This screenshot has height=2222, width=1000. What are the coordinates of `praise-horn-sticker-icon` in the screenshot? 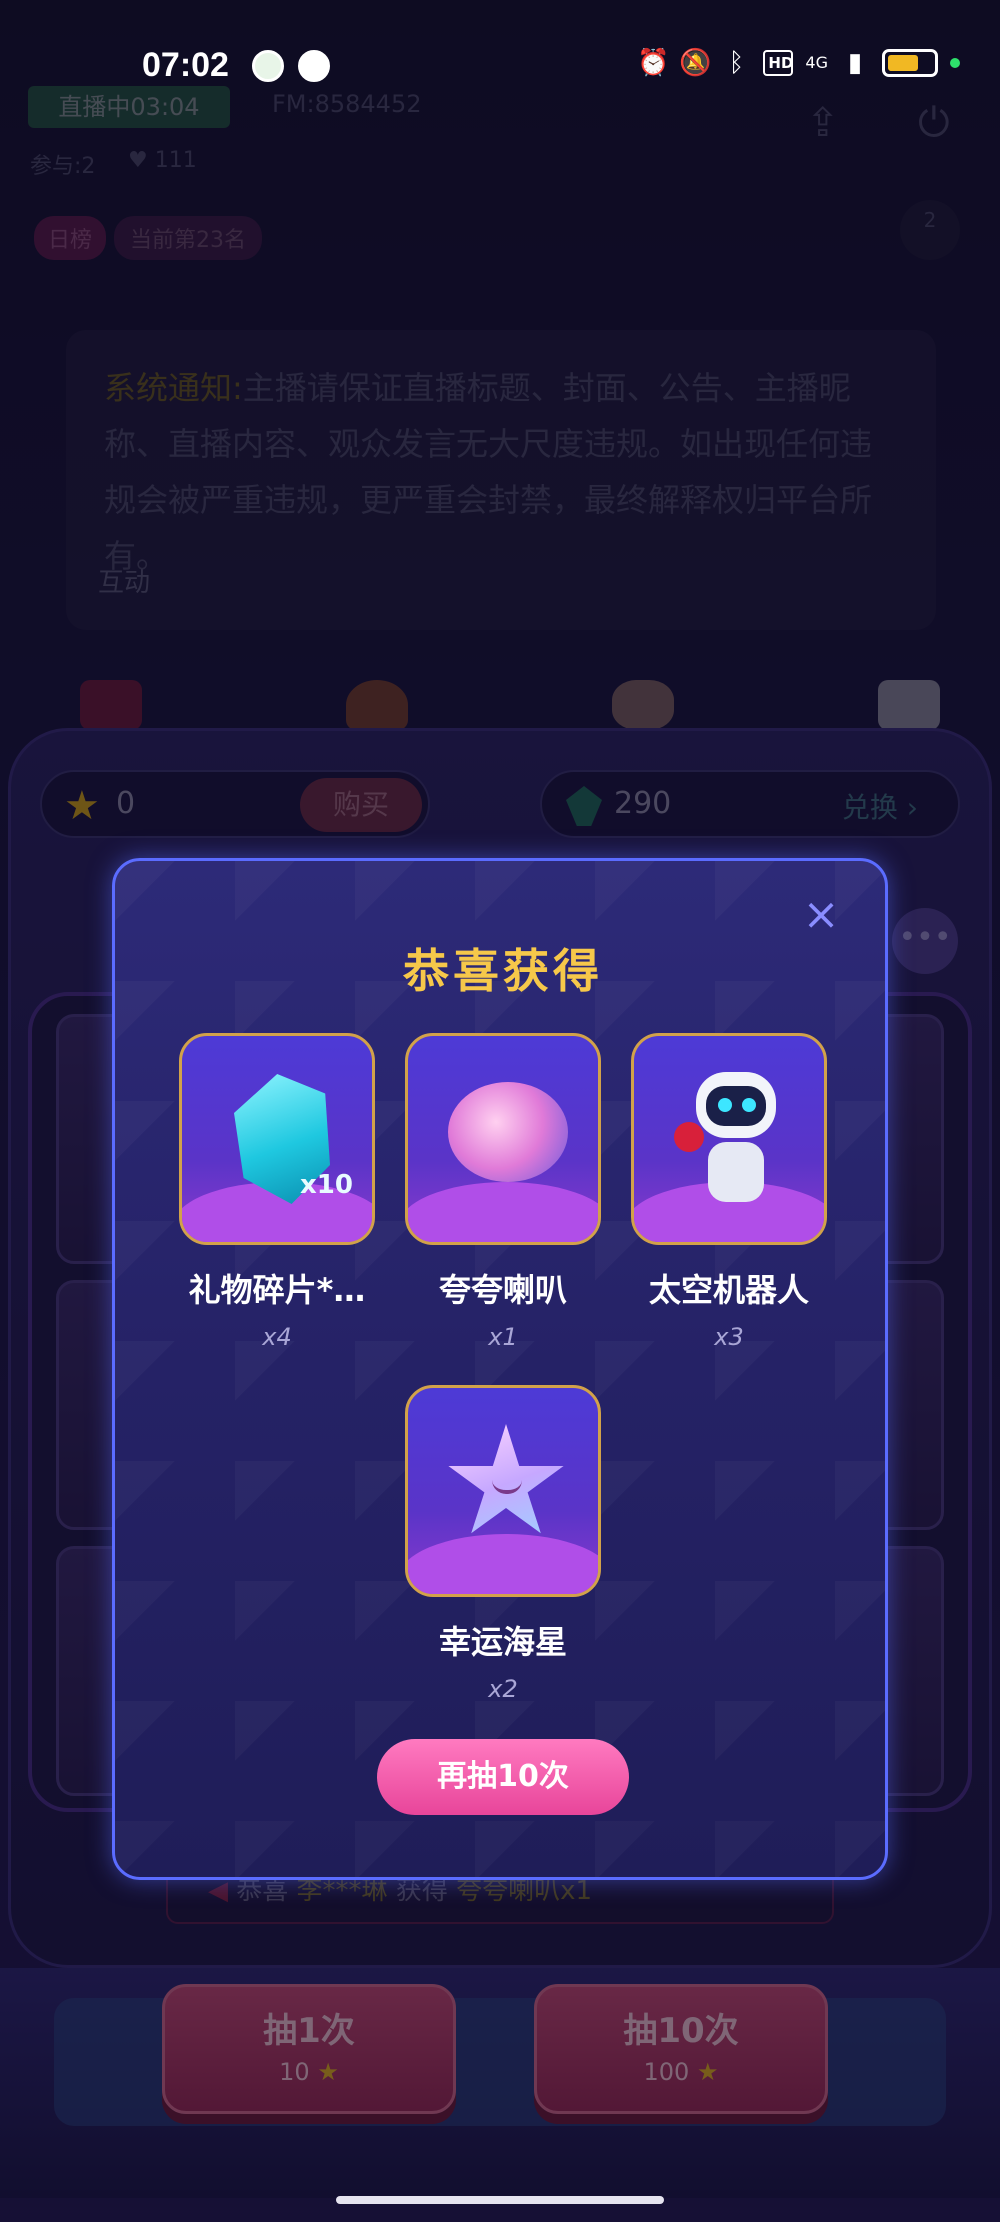 It's located at (508, 1132).